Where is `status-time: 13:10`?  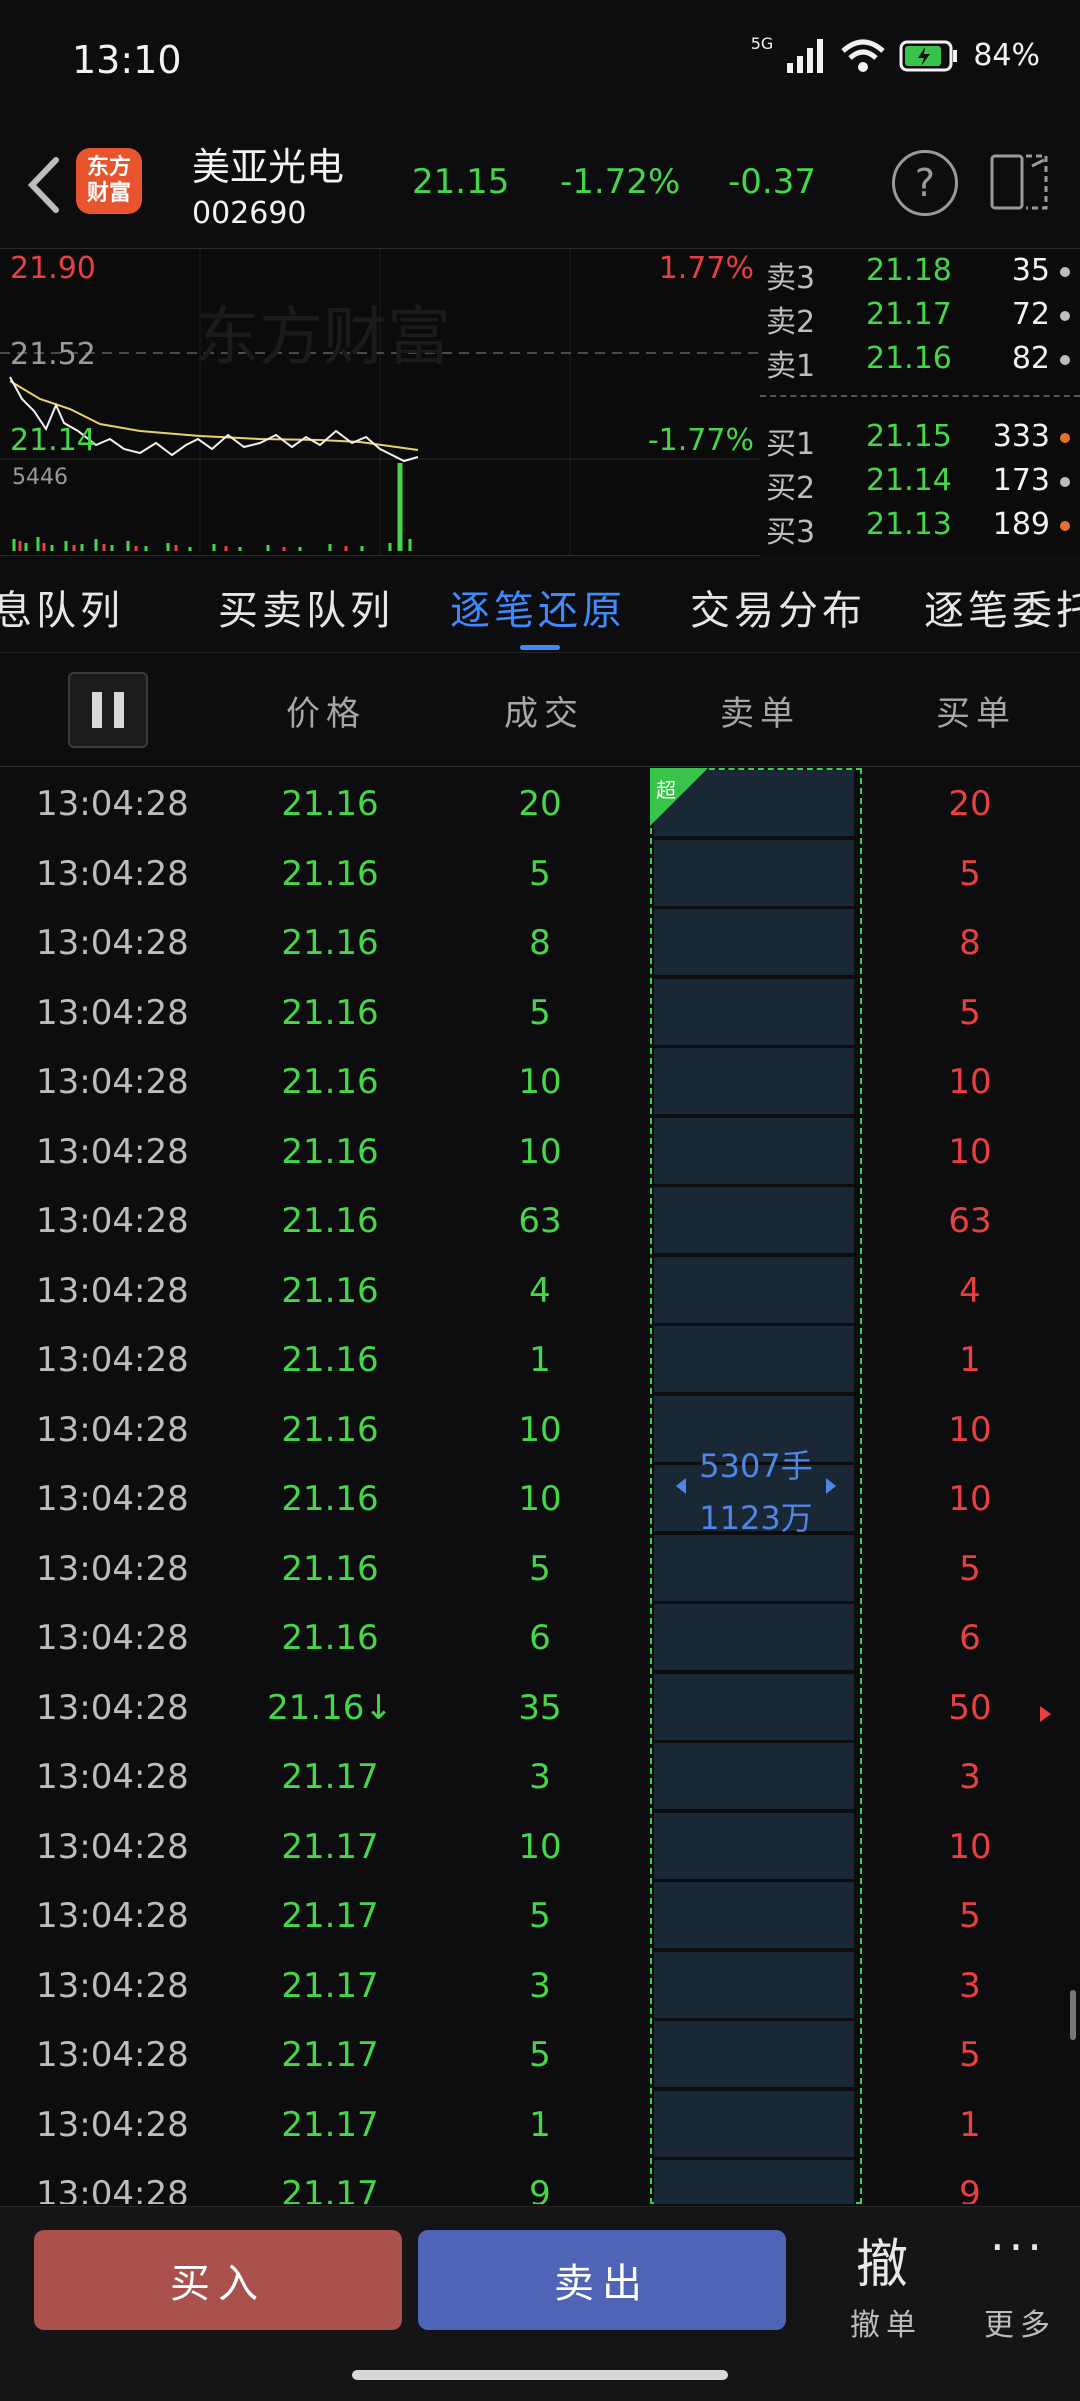 status-time: 13:10 is located at coordinates (127, 60).